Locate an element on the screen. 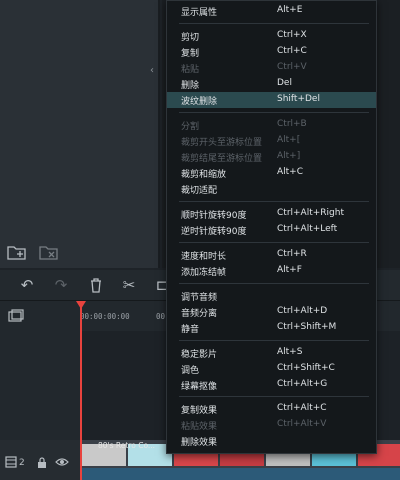  menu-item: 绿幕抠像 Ctrl+Alt+G is located at coordinates (271, 385).